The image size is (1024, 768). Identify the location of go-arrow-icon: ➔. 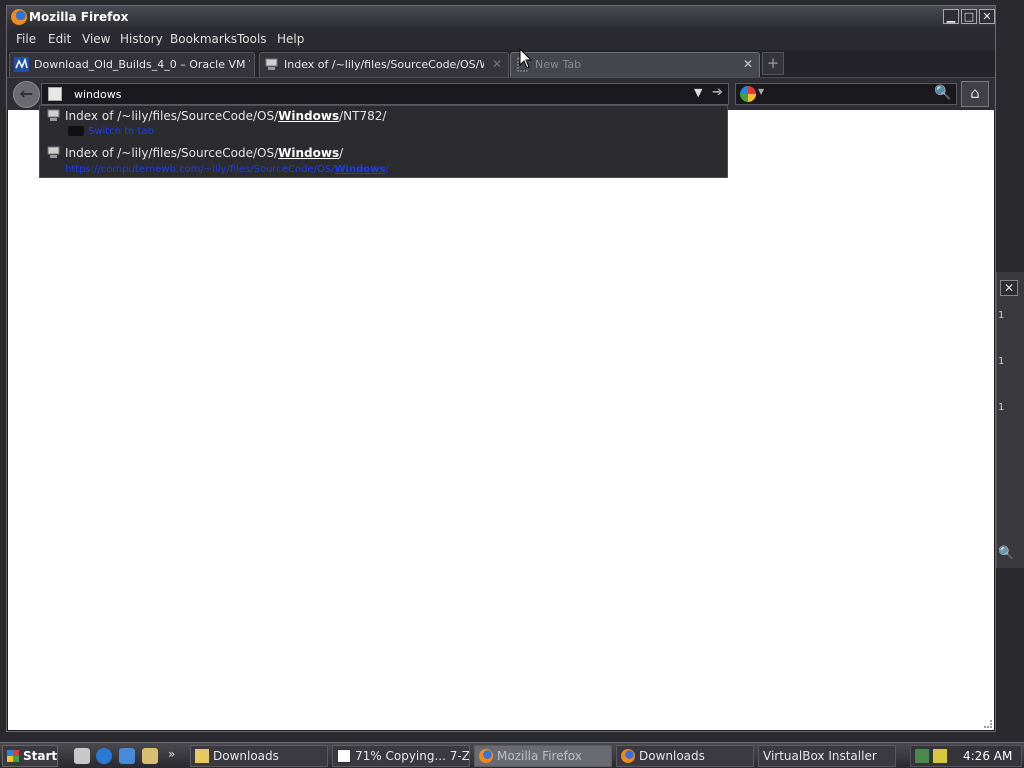
(717, 92).